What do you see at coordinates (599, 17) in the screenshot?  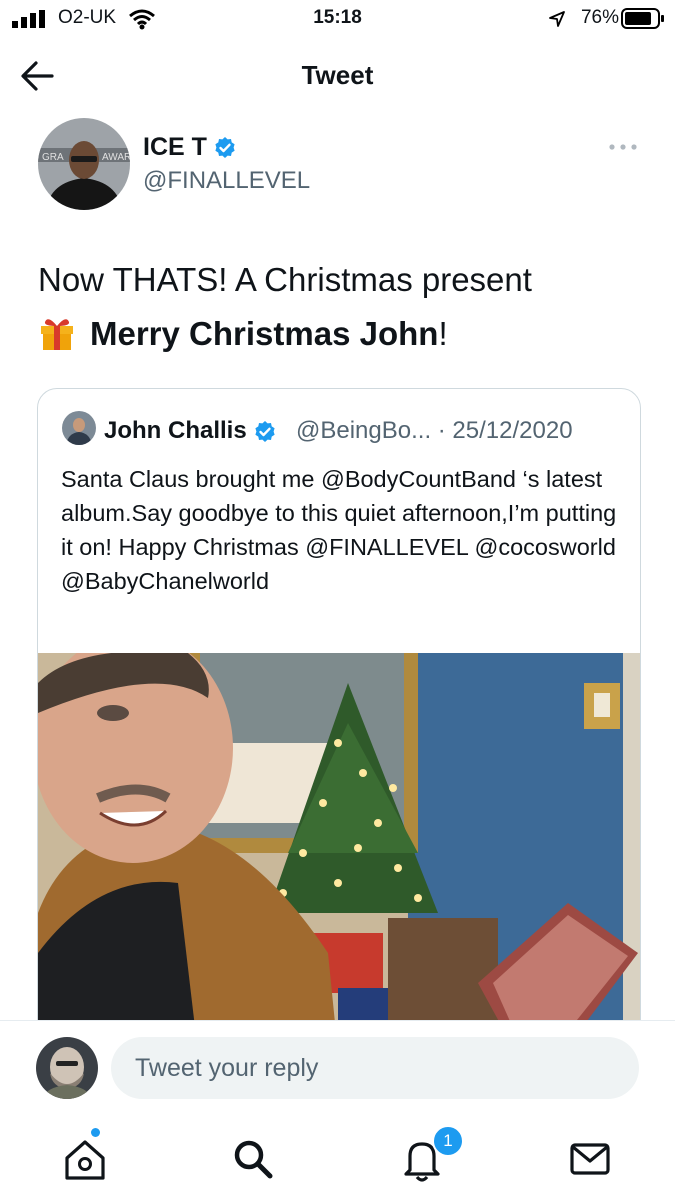 I see `battery-percent: 76%` at bounding box center [599, 17].